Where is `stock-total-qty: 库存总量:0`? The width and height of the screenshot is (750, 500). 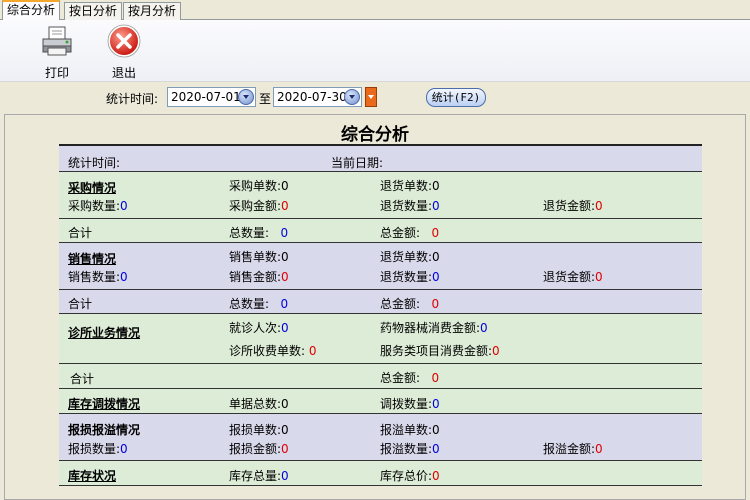
stock-total-qty: 库存总量:0 is located at coordinates (259, 476).